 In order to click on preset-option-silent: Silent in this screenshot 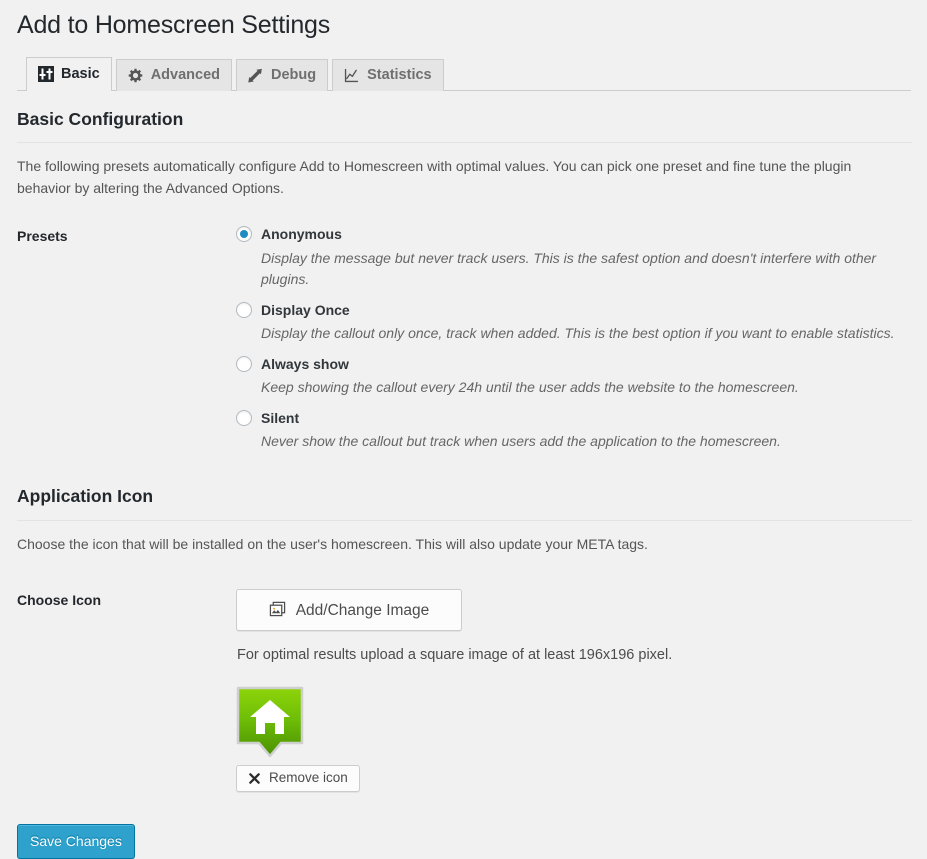, I will do `click(568, 418)`.